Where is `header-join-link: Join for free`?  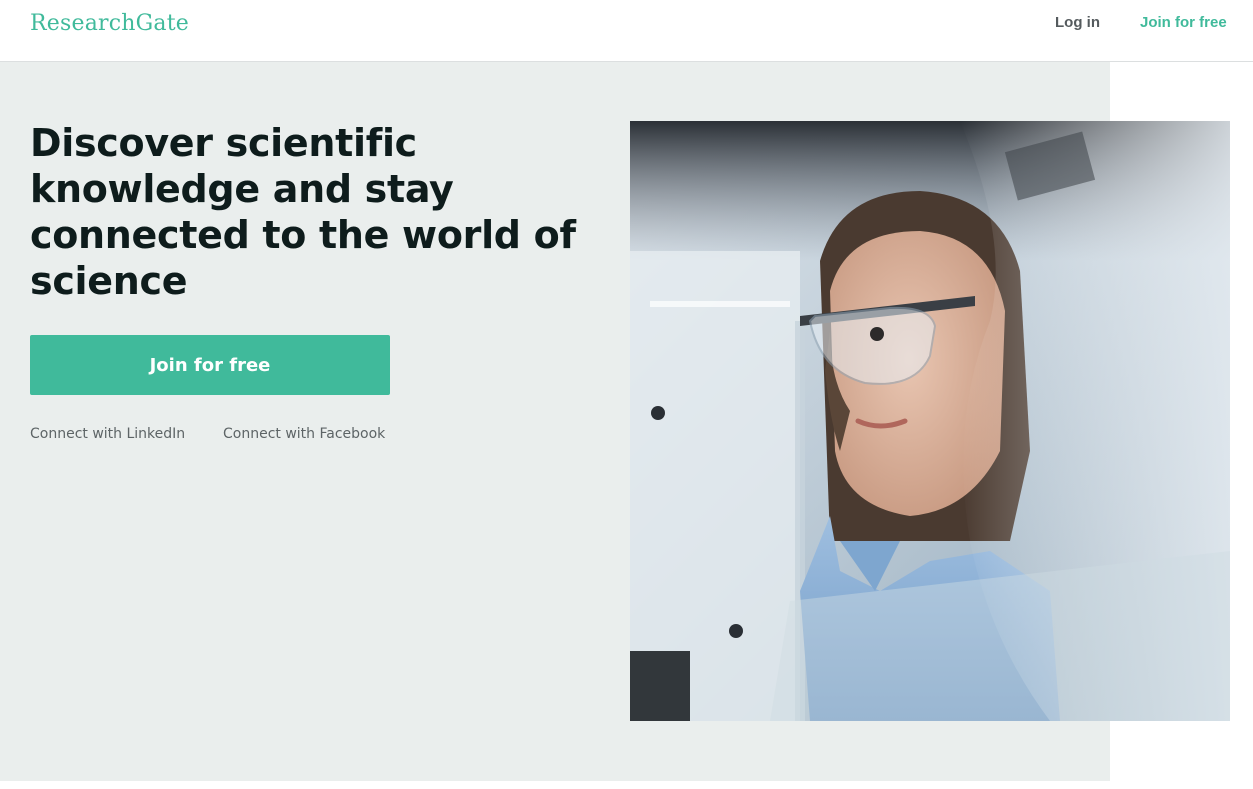
header-join-link: Join for free is located at coordinates (1183, 22).